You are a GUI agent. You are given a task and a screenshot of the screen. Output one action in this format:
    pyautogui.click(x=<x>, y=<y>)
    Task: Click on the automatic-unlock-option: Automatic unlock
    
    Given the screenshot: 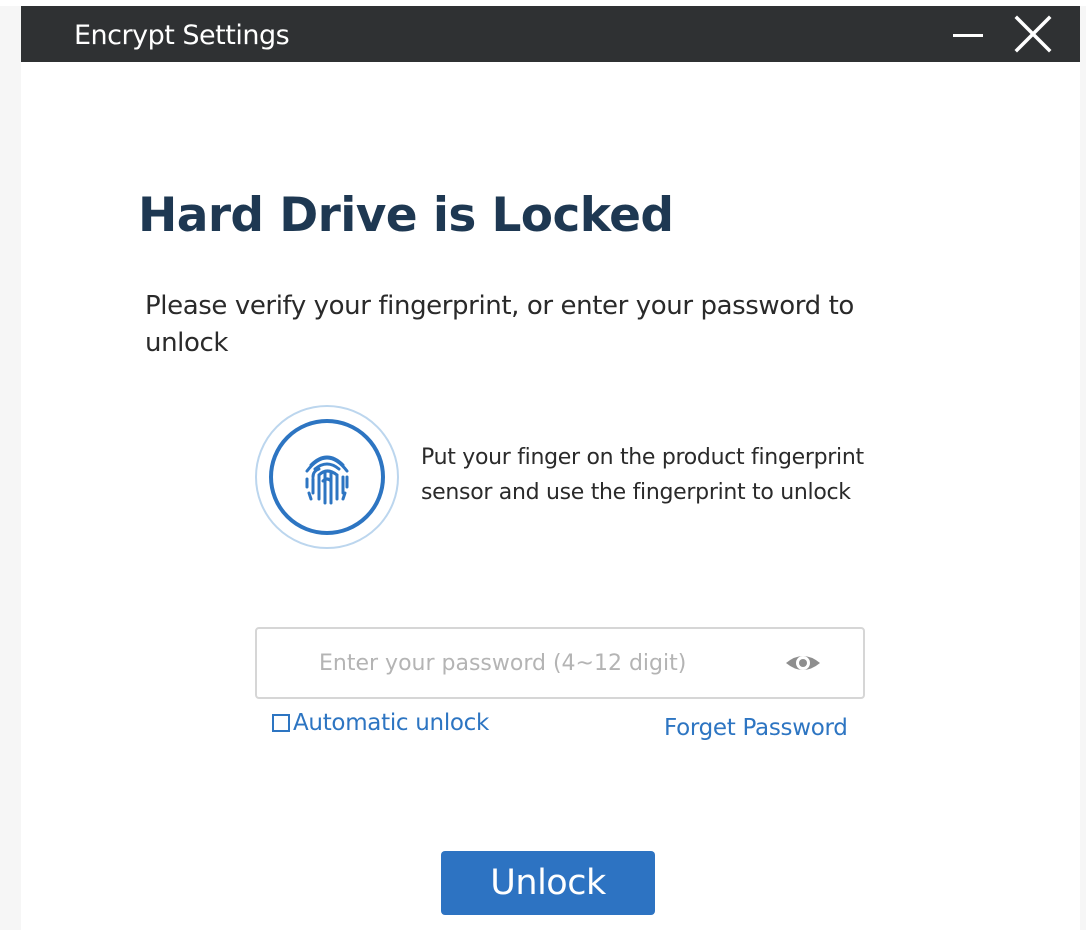 What is the action you would take?
    pyautogui.click(x=380, y=723)
    